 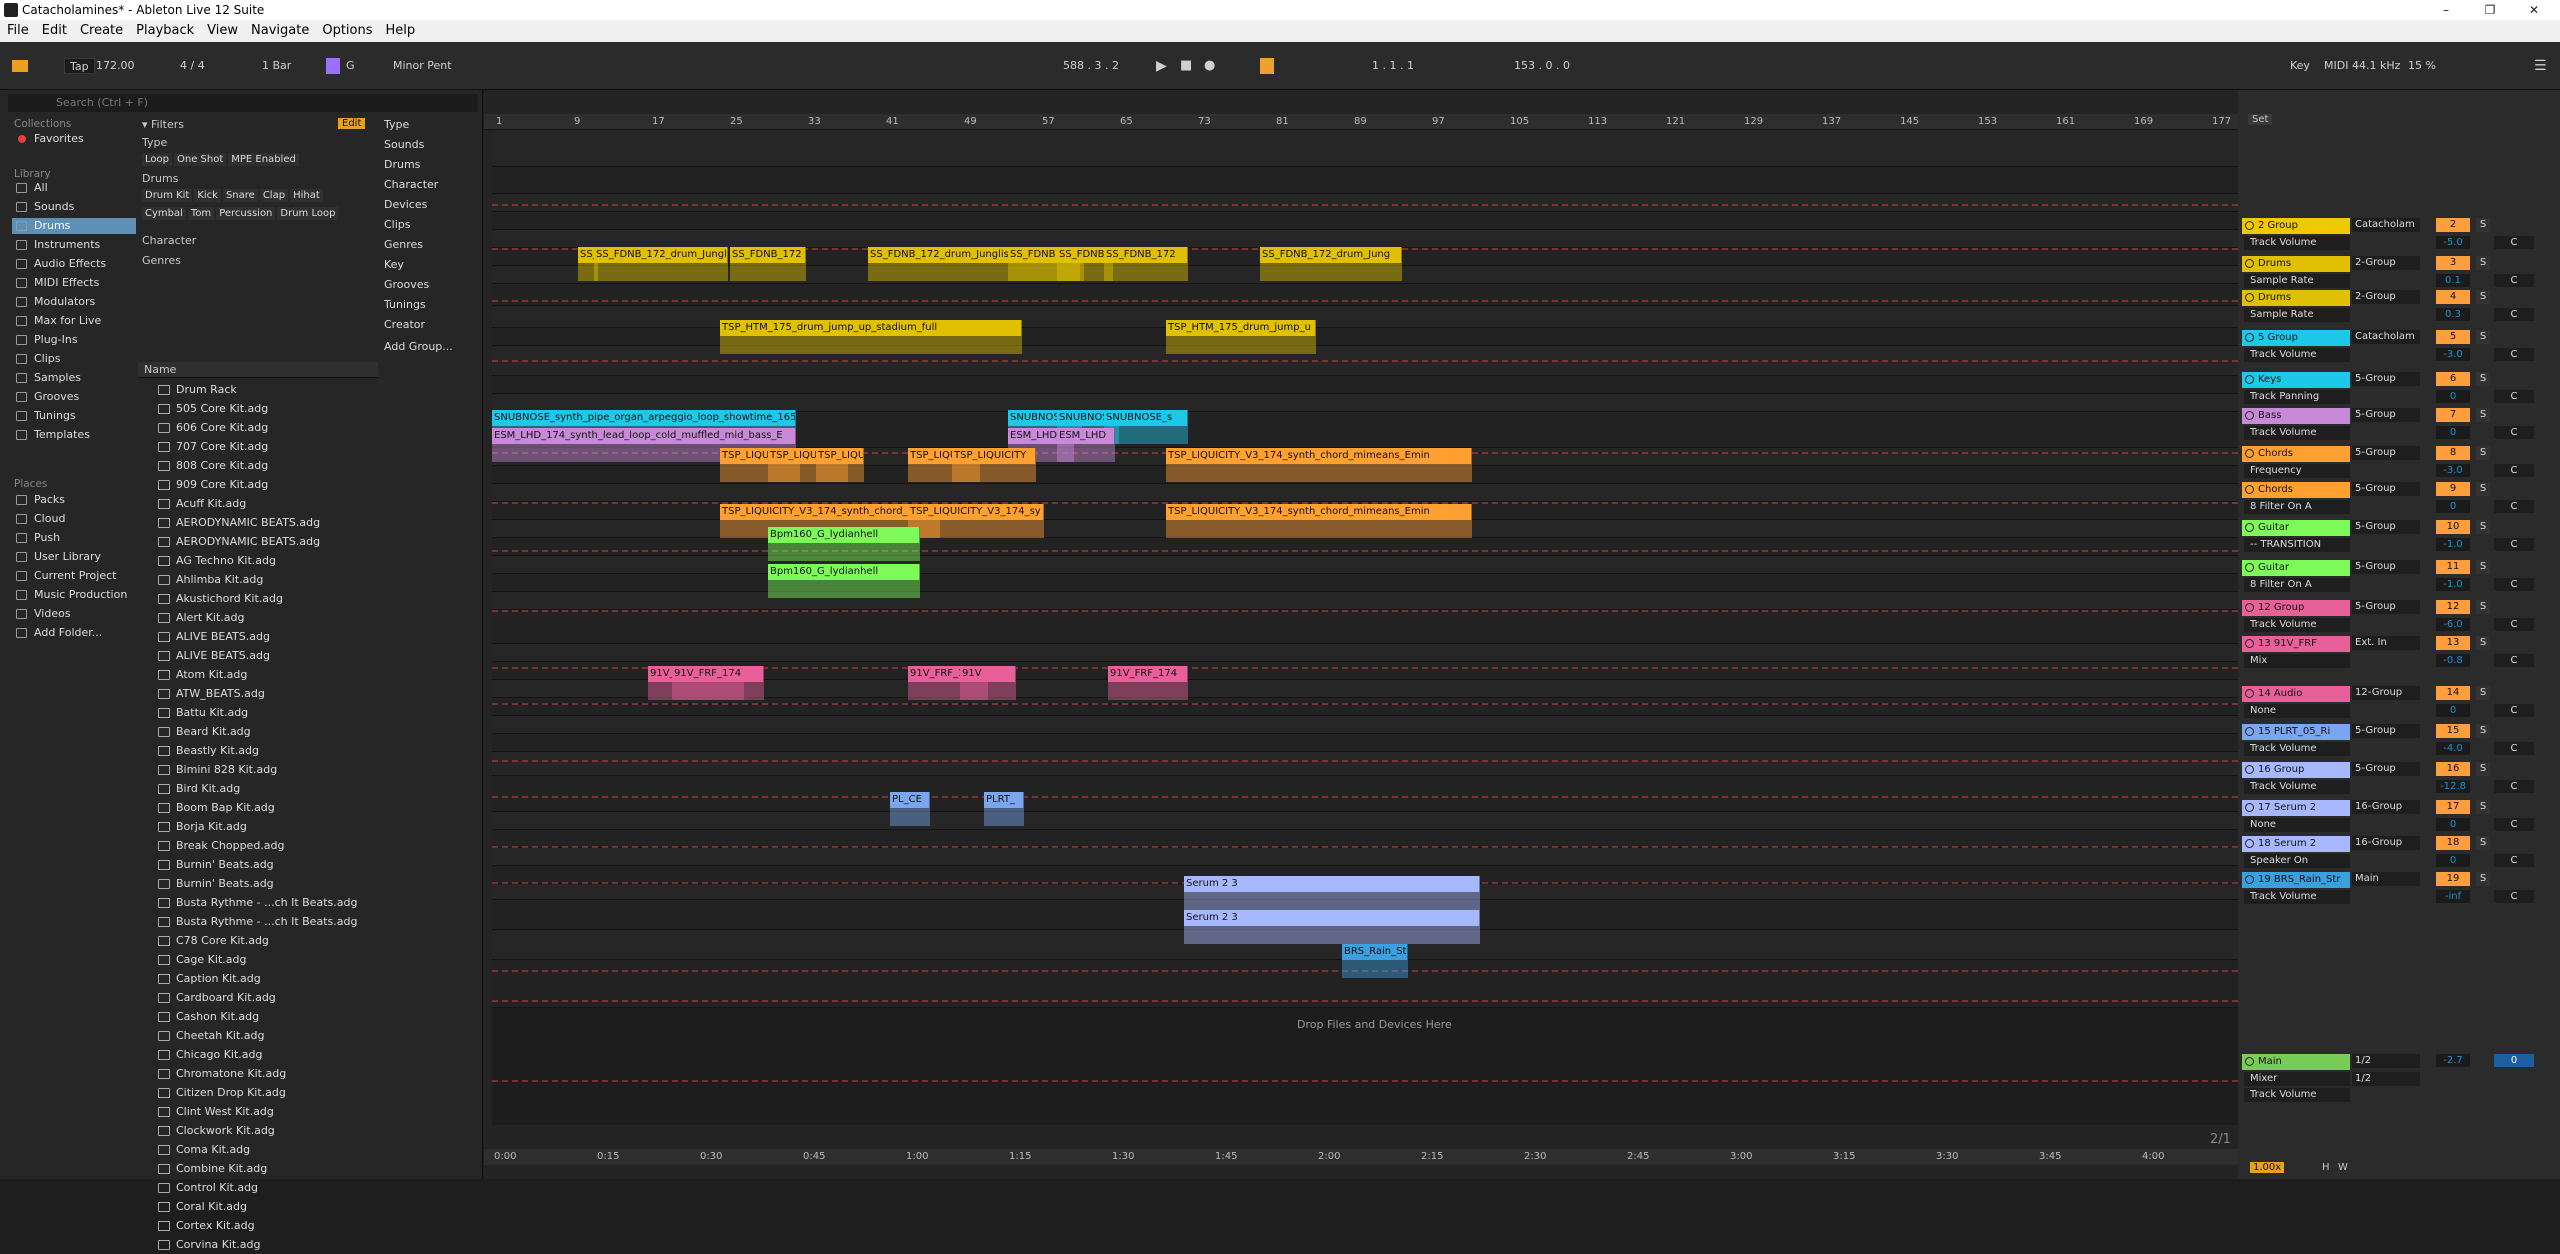 What do you see at coordinates (2296, 1062) in the screenshot?
I see `main-track-name: Main` at bounding box center [2296, 1062].